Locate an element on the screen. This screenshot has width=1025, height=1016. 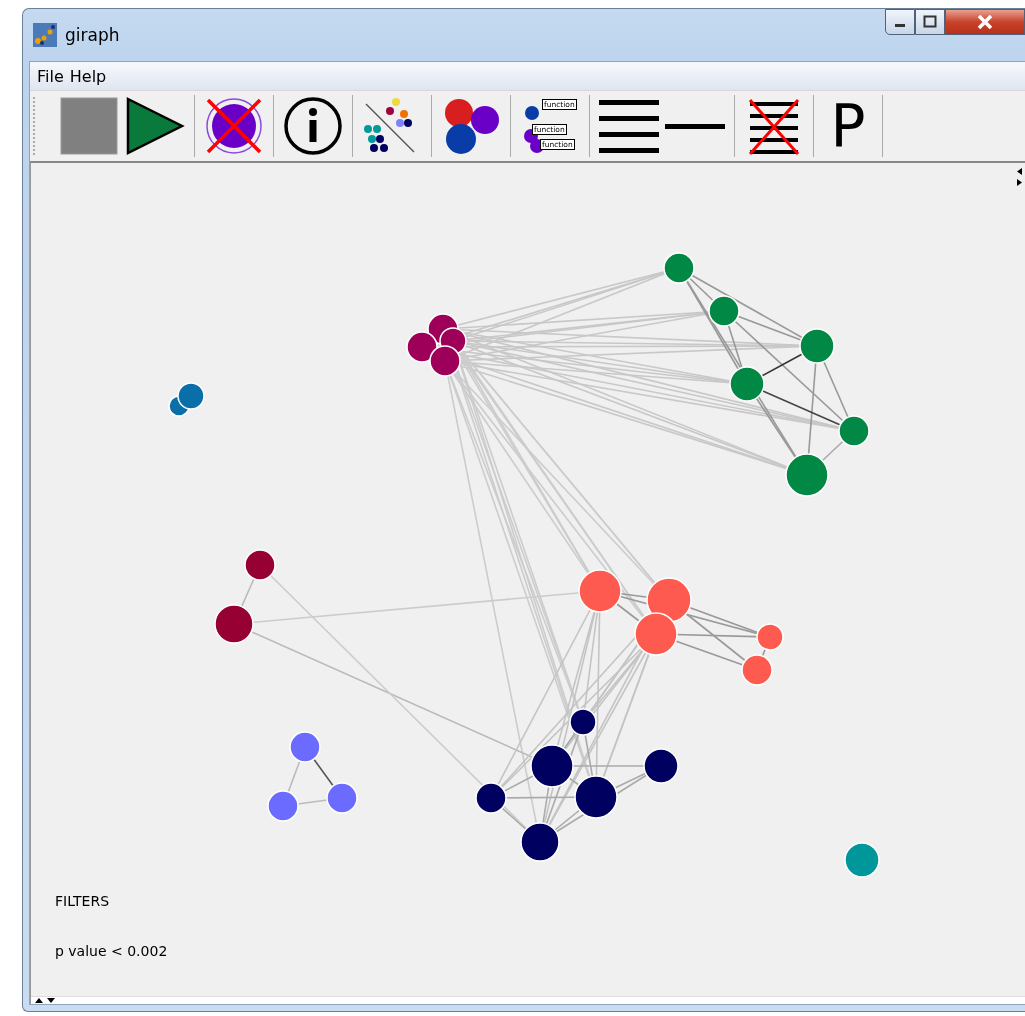
menu-item: Help is located at coordinates (88, 76).